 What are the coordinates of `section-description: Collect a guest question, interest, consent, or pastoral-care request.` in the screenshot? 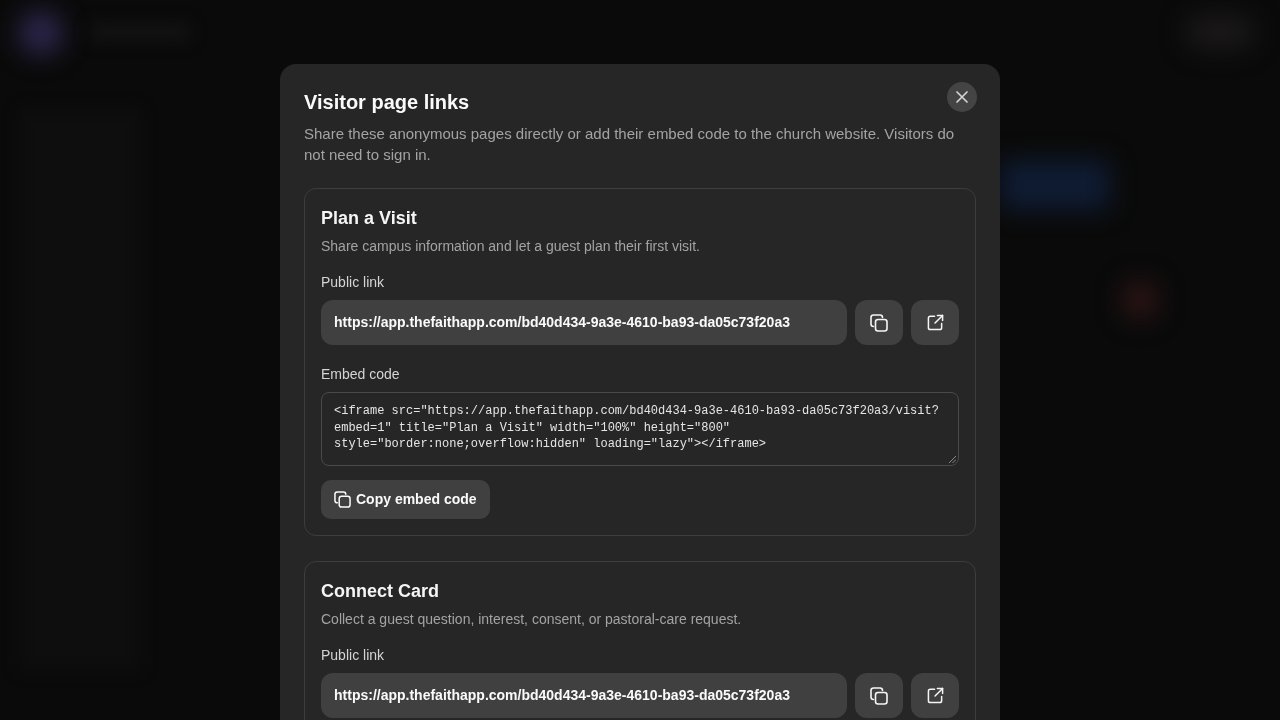 It's located at (532, 619).